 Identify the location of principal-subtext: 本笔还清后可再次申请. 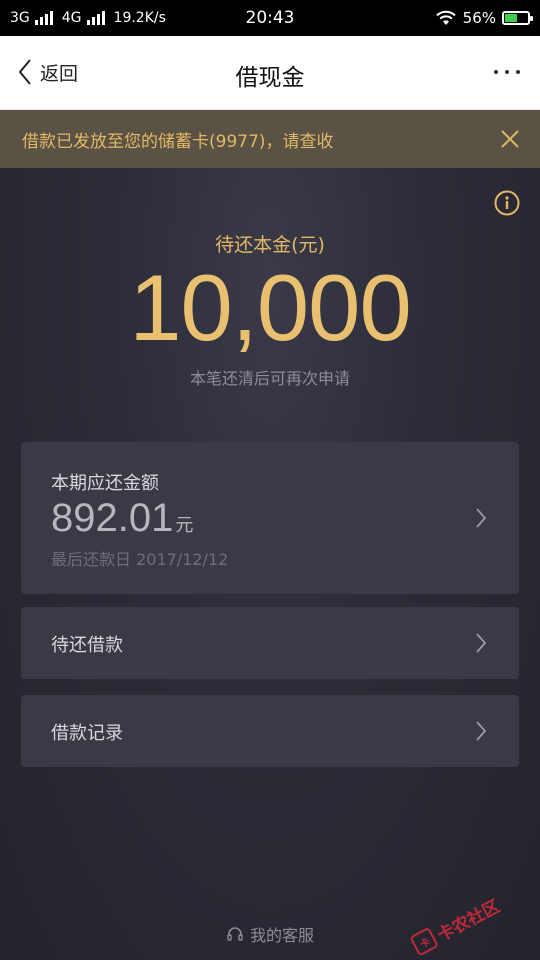
(269, 378).